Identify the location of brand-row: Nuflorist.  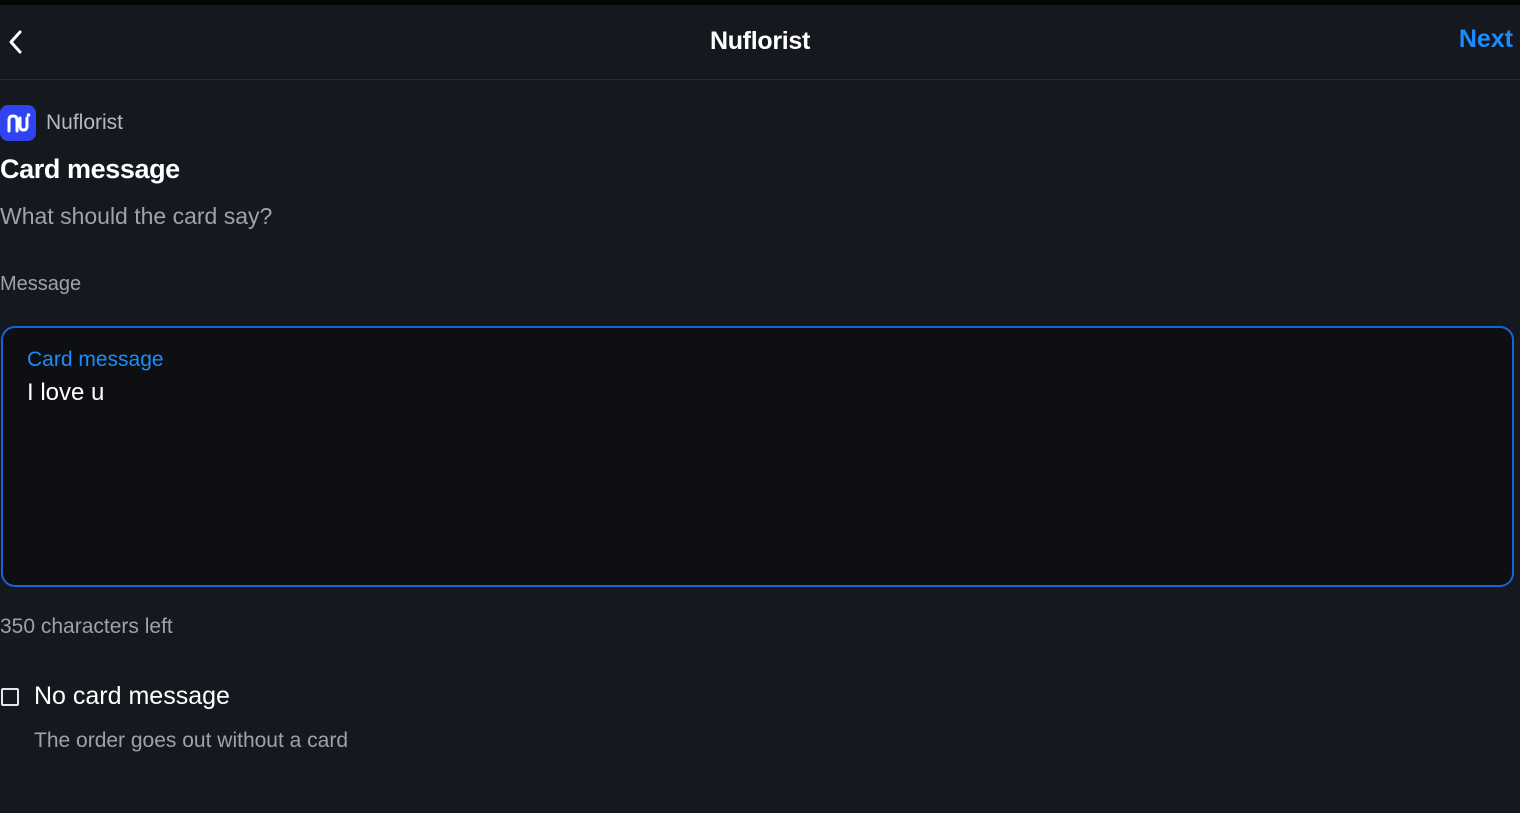
(61, 123).